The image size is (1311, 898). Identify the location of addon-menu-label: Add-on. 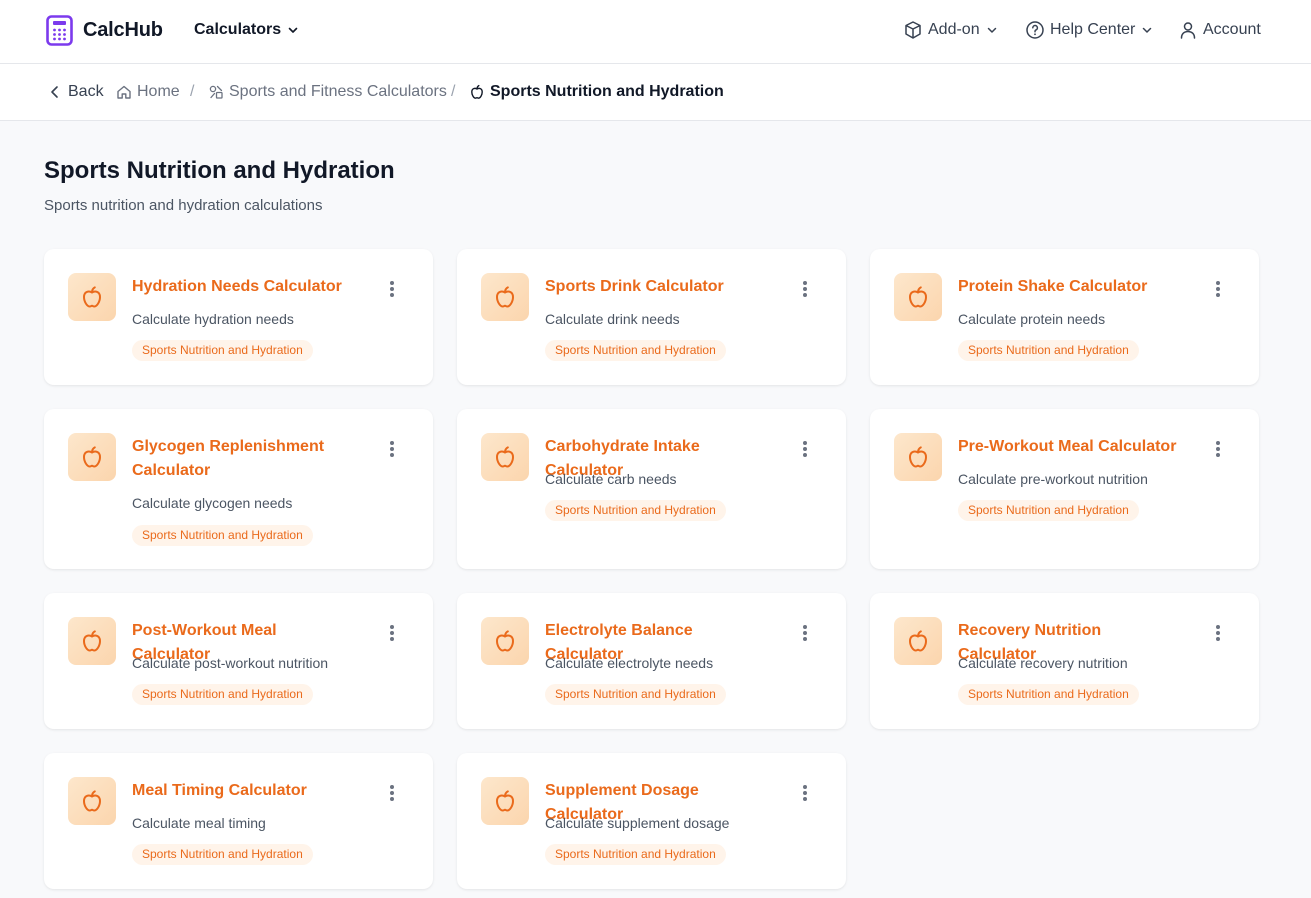
(954, 29).